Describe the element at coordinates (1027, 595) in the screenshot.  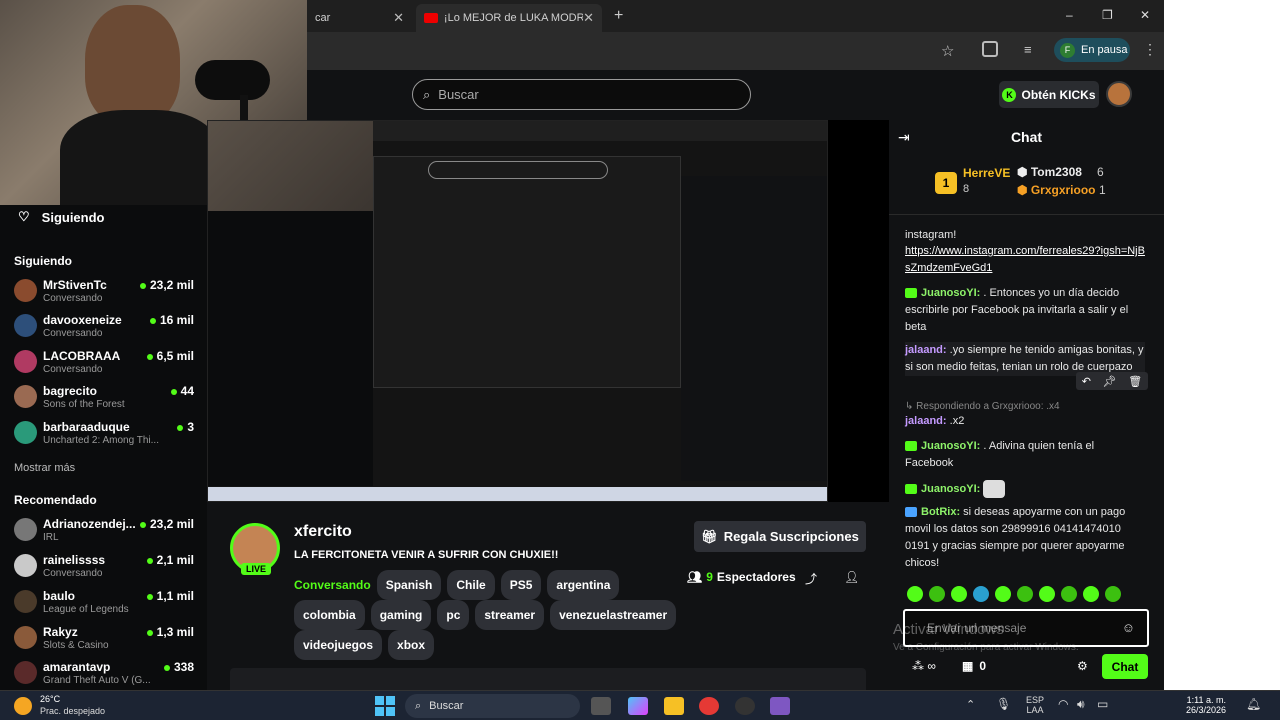
I see `emote-bar` at that location.